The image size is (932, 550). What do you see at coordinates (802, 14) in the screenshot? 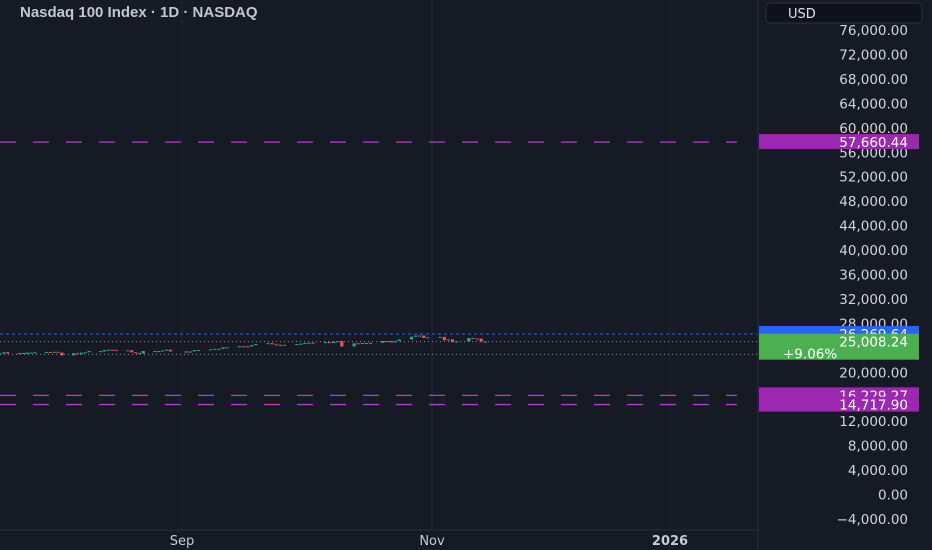
I see `currency-label: USD` at bounding box center [802, 14].